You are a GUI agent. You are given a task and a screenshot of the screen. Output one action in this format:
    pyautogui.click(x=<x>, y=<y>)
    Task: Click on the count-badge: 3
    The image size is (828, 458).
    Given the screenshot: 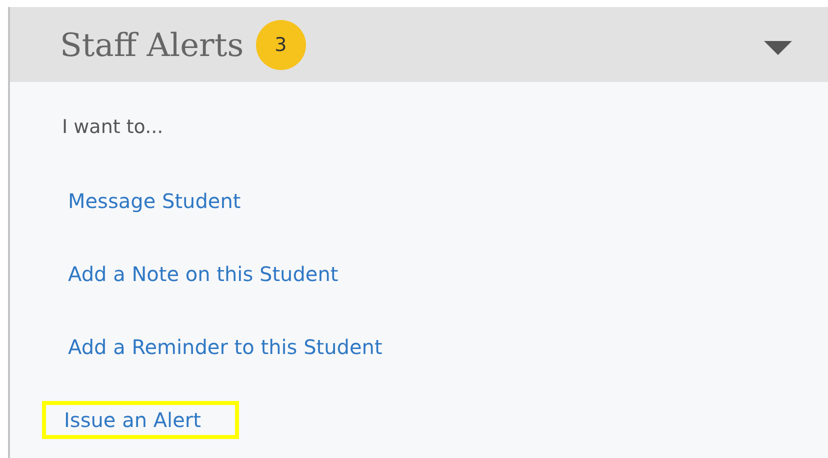 What is the action you would take?
    pyautogui.click(x=281, y=45)
    